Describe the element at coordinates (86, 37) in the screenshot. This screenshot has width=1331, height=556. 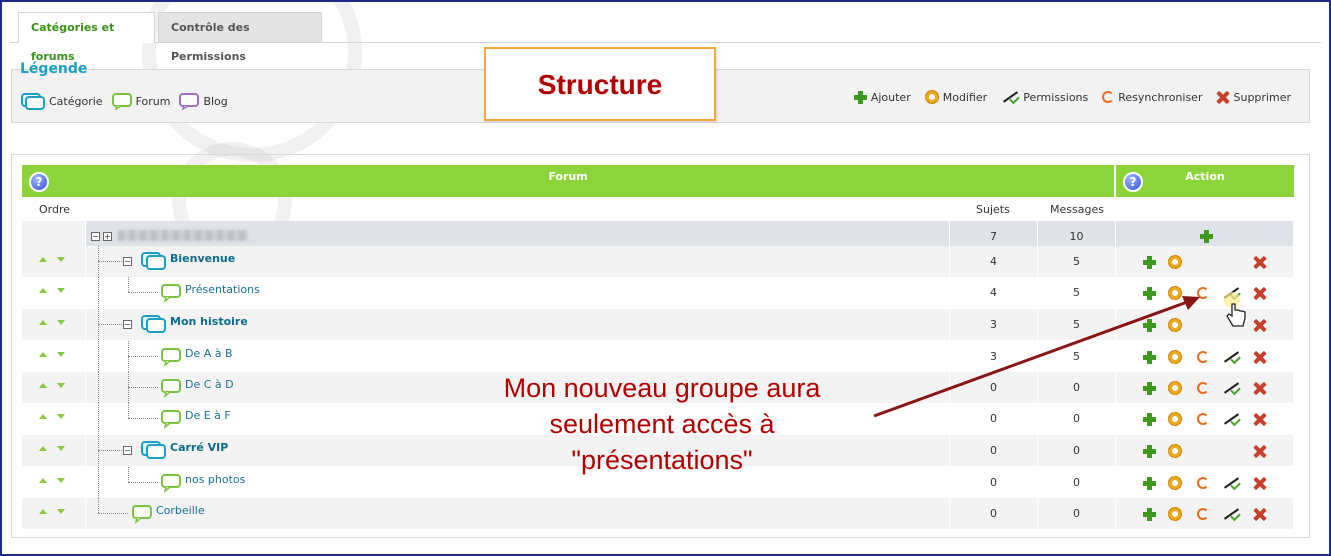
I see `tab-categories-forums: Catégories et forums` at that location.